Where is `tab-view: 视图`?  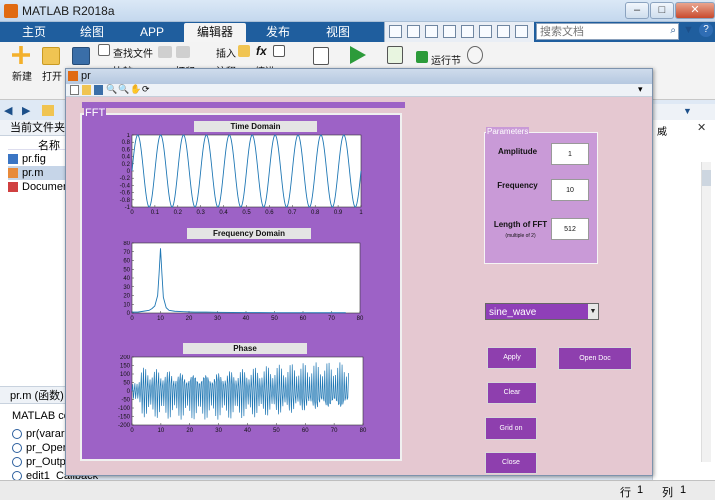 tab-view: 视图 is located at coordinates (338, 32).